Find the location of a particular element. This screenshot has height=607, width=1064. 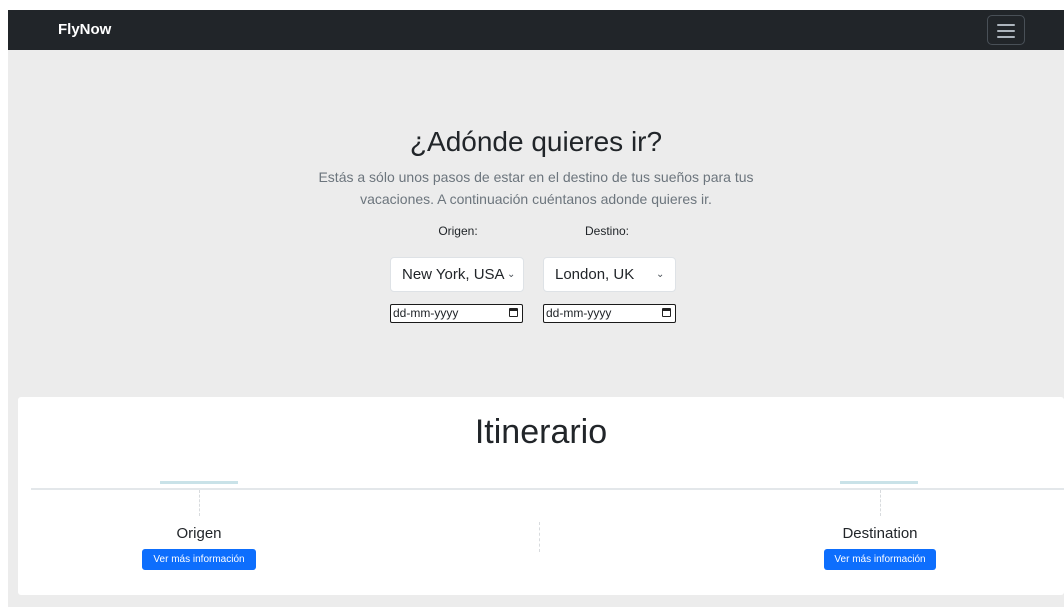

hamburger-menu-icon is located at coordinates (1006, 33).